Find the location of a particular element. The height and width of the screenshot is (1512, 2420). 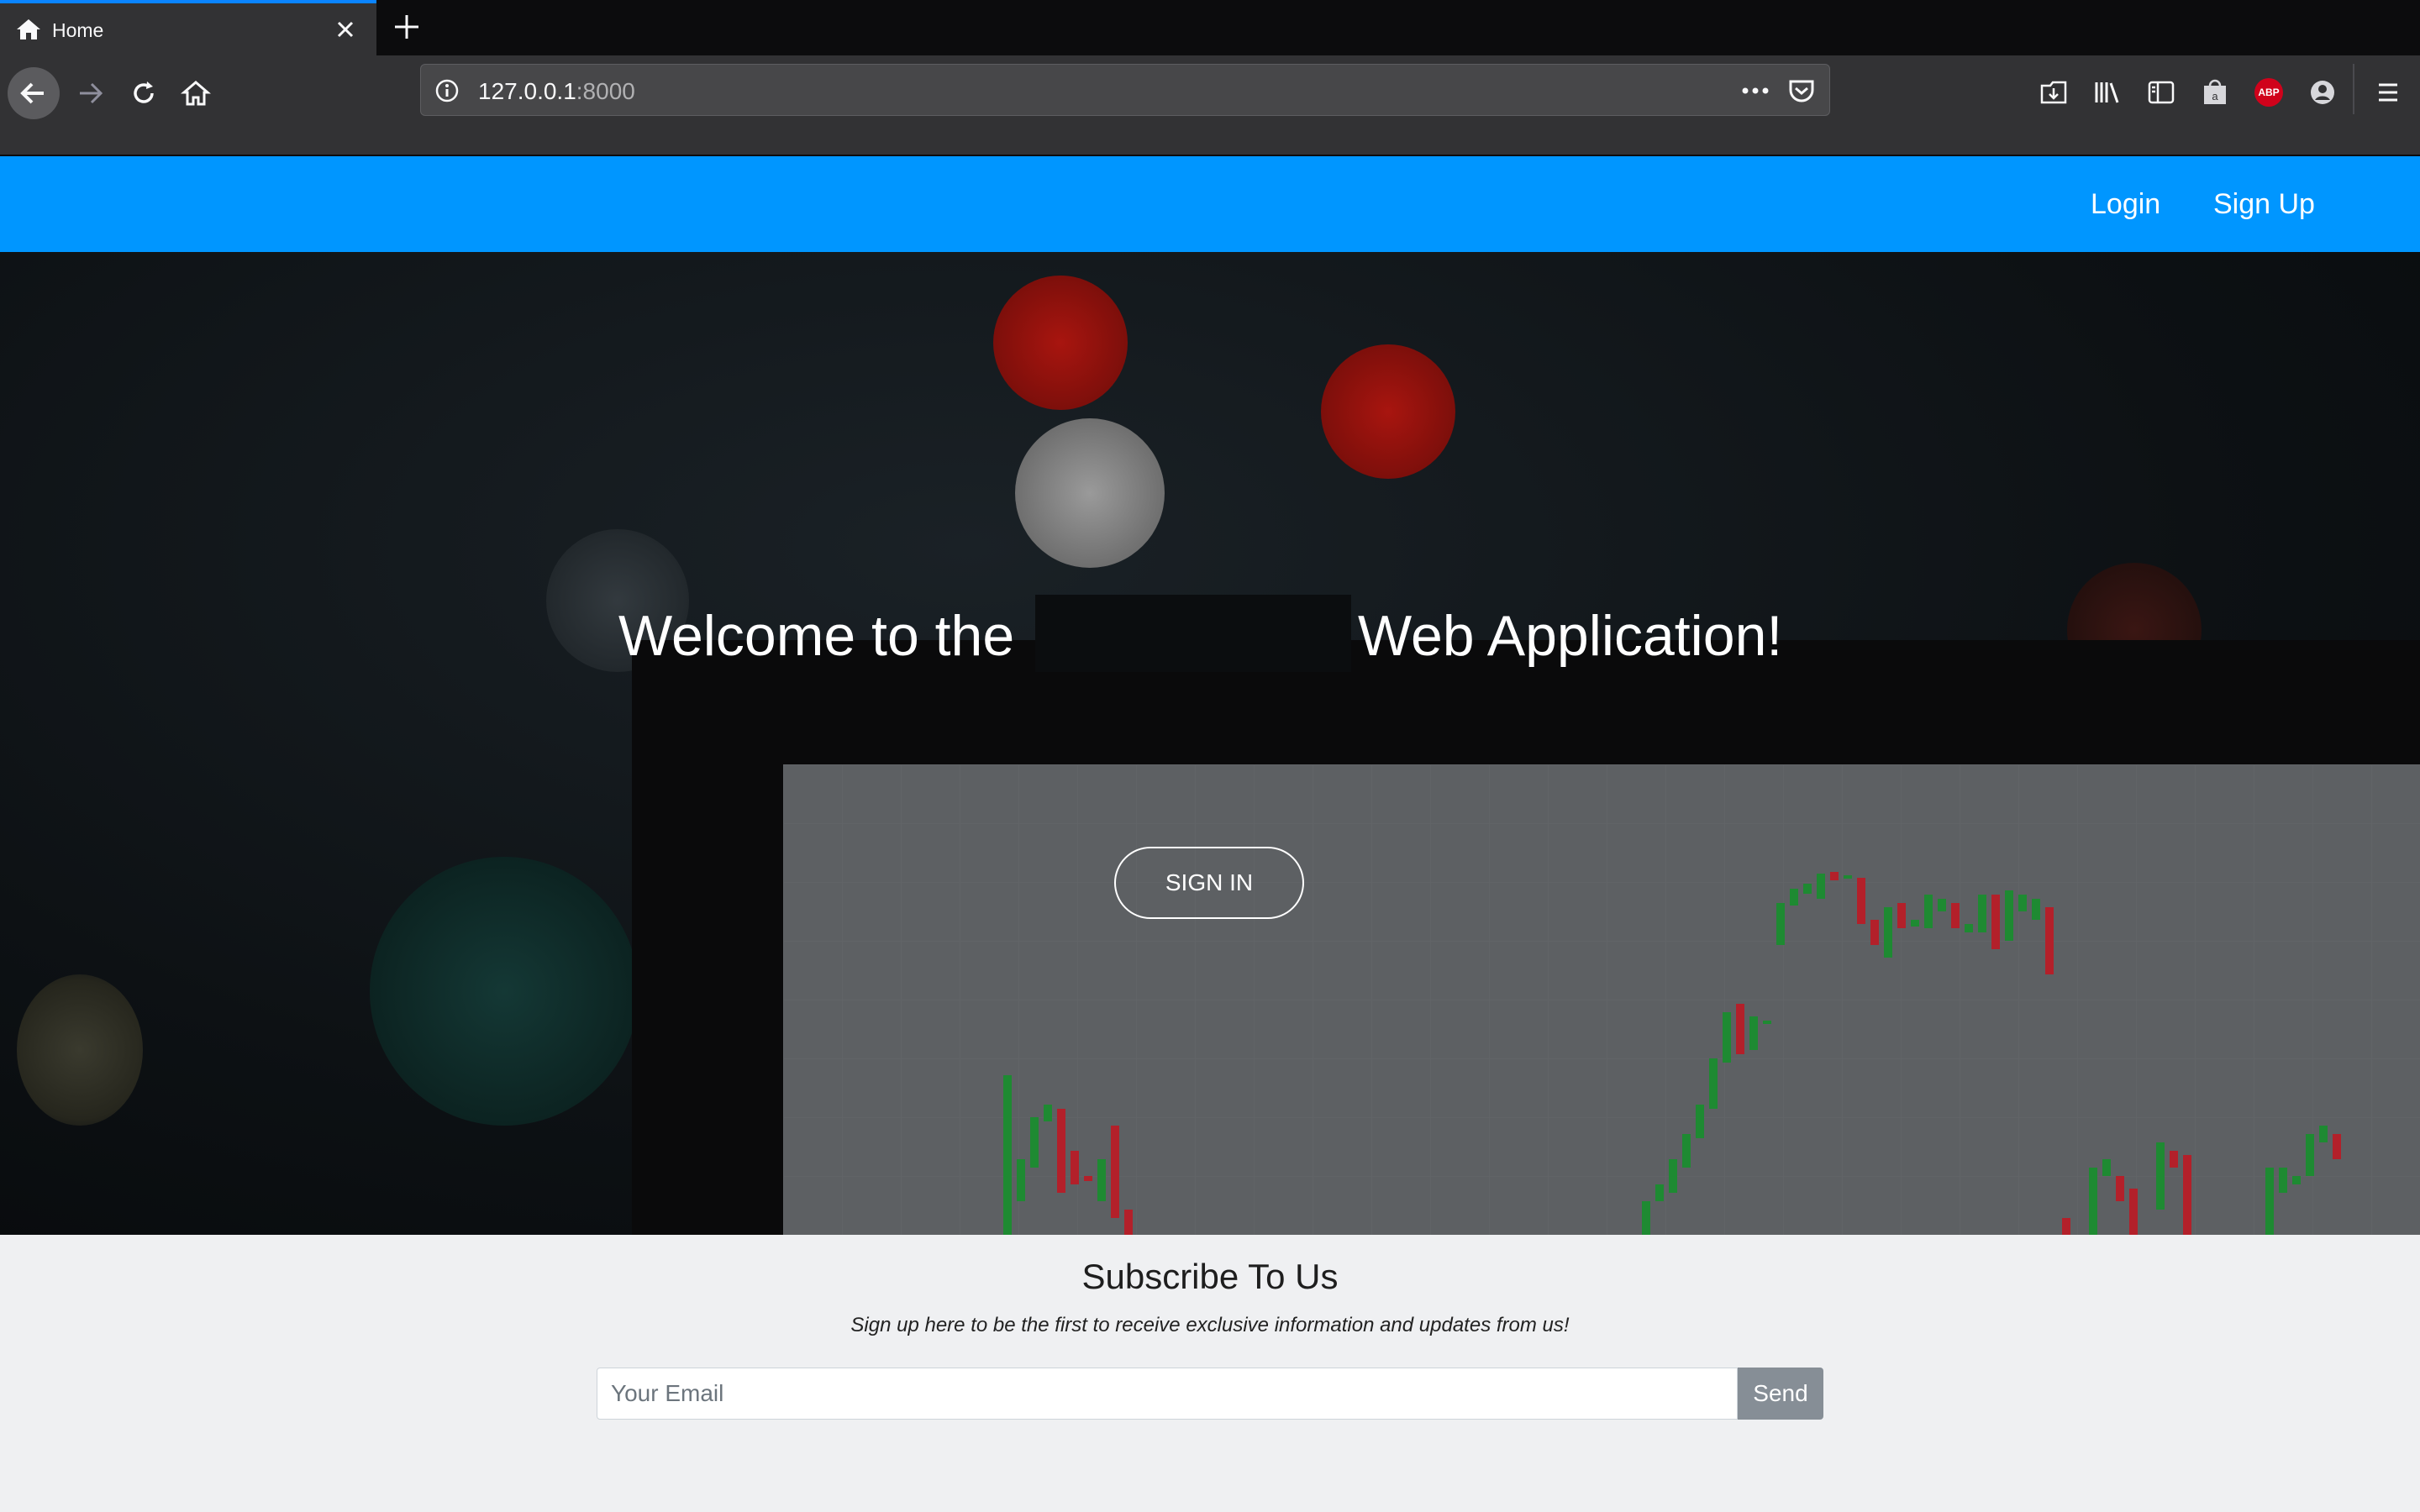

reload-icon is located at coordinates (144, 92).